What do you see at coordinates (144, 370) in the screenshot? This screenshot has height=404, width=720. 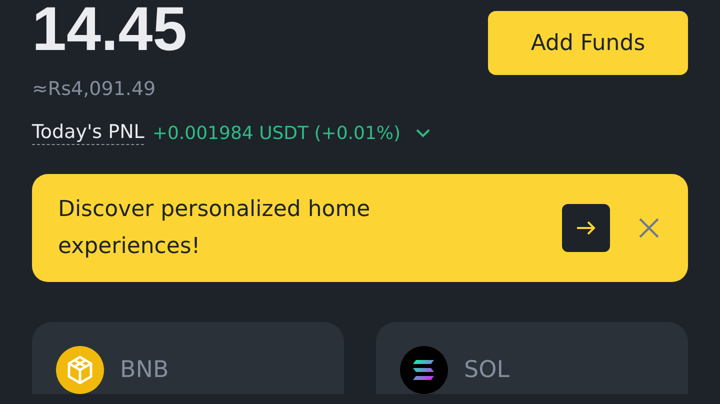 I see `coin-symbol: BNB` at bounding box center [144, 370].